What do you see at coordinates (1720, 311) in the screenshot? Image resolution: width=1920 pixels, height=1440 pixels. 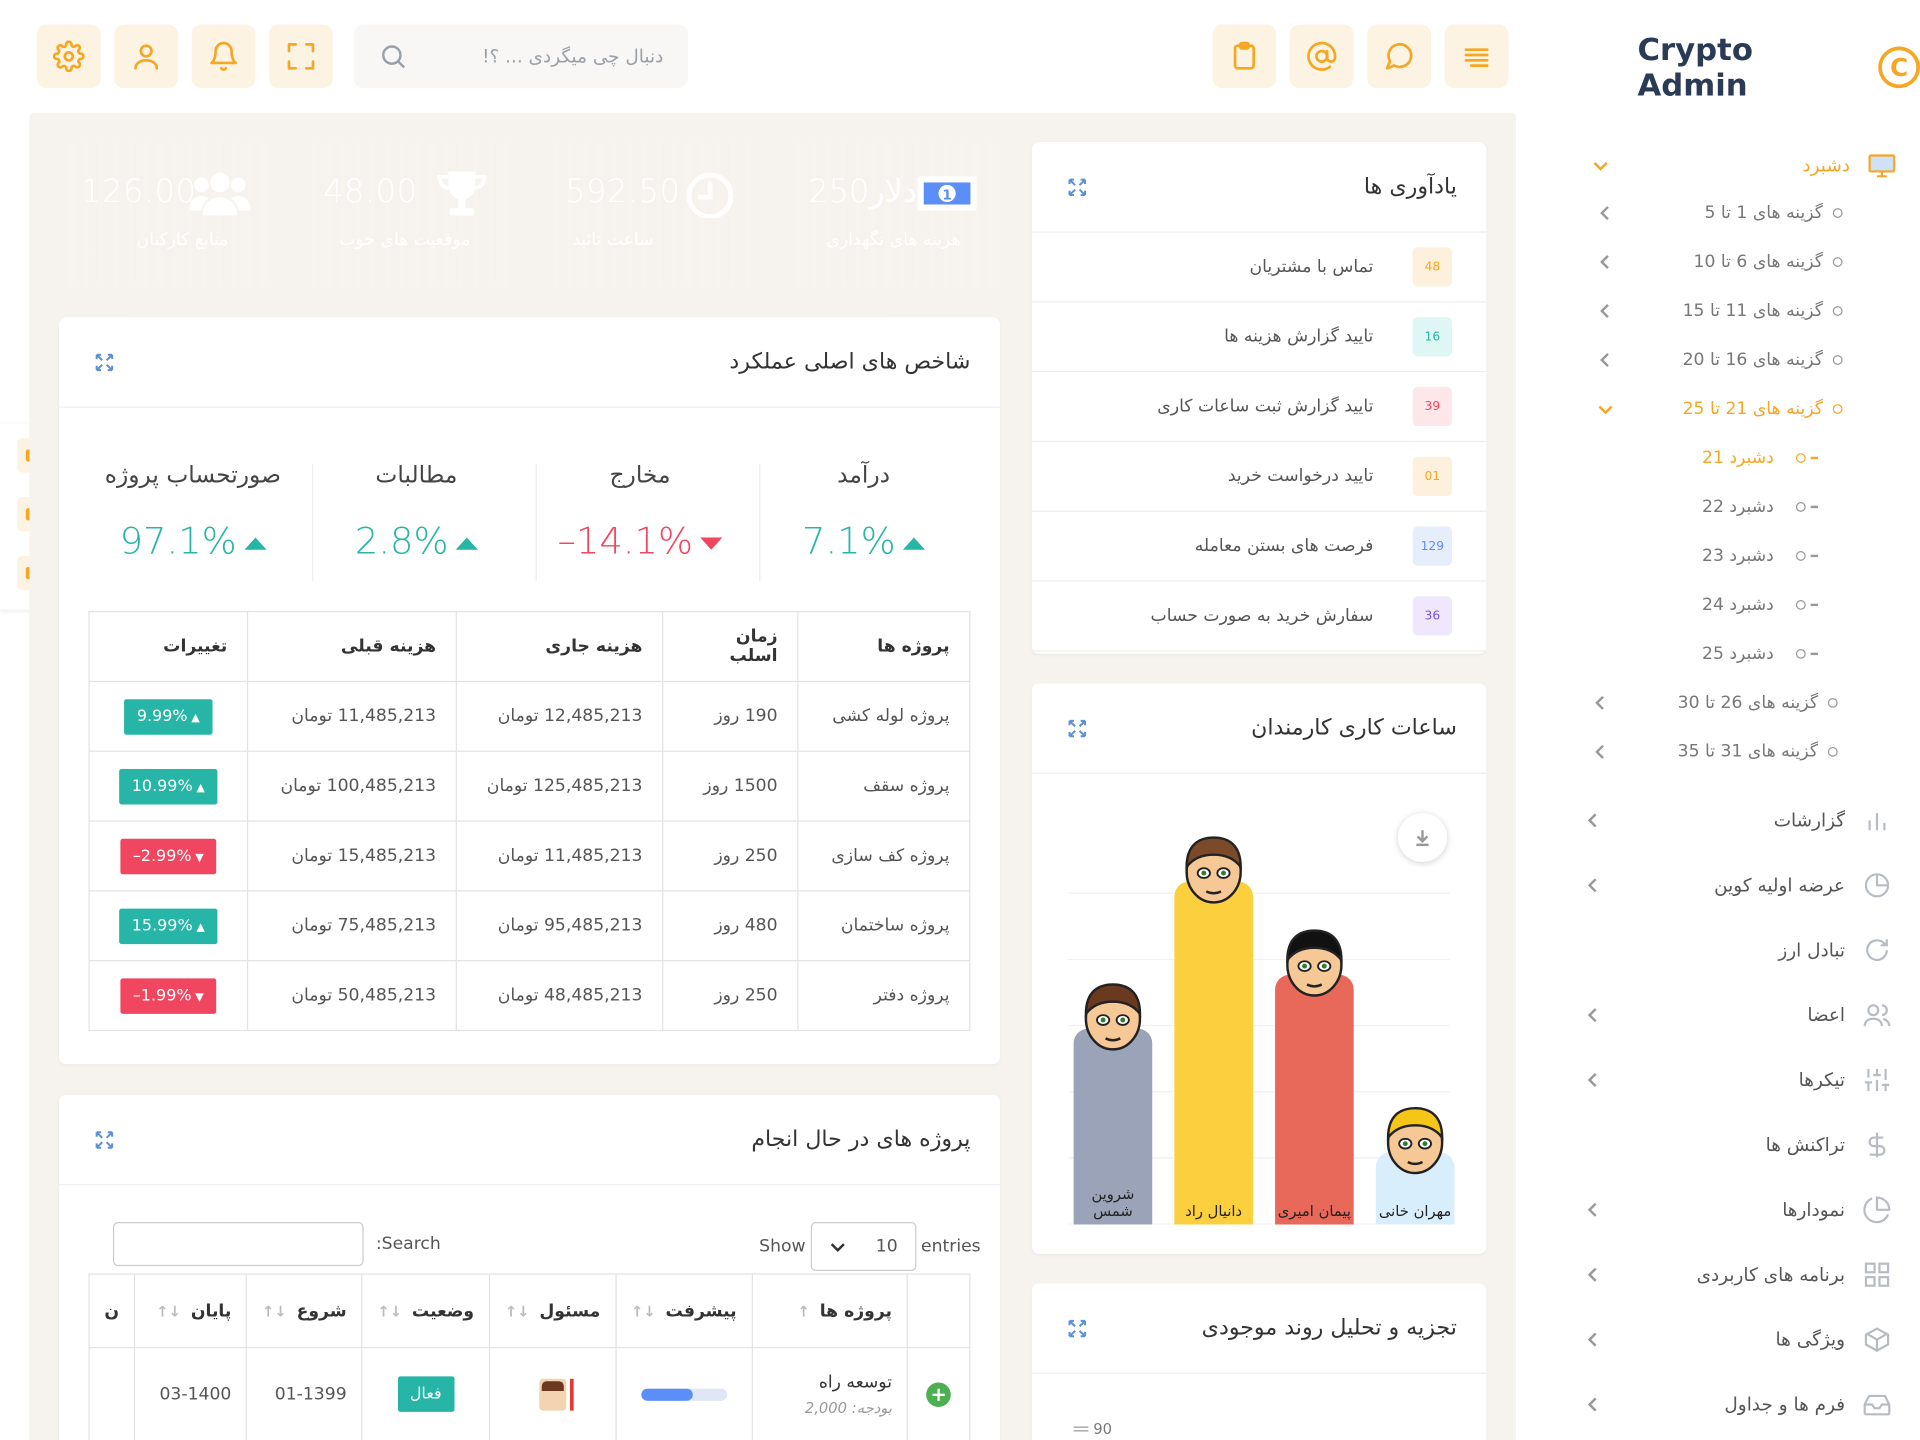 I see `sidebar-subitem: گزینه های 11 تا 15` at bounding box center [1720, 311].